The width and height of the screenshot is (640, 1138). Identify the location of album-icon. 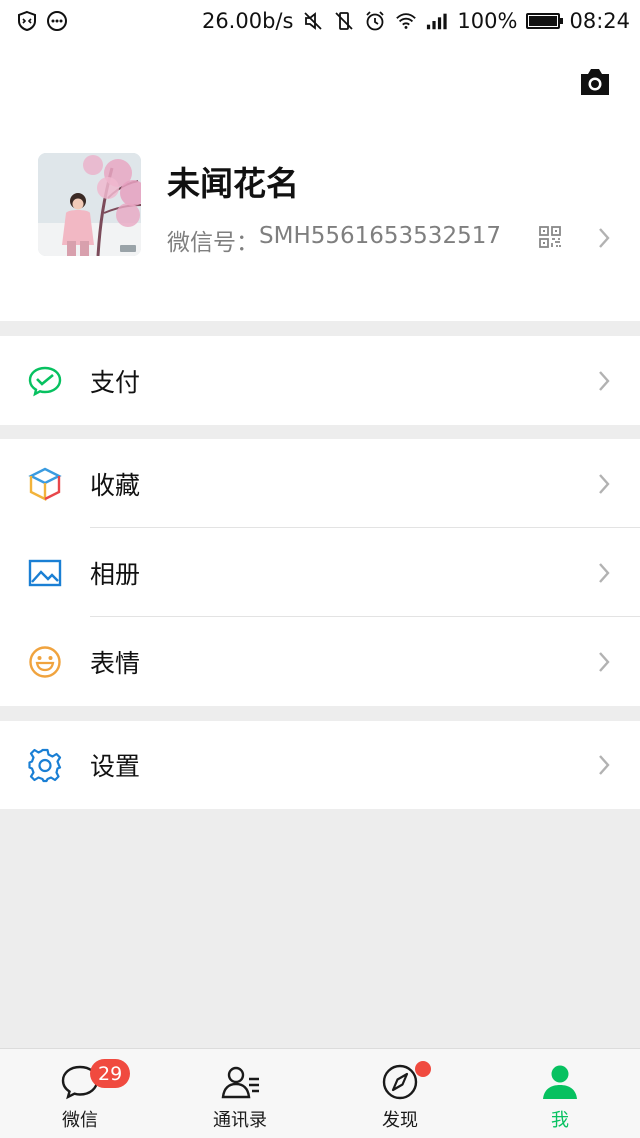
(45, 573).